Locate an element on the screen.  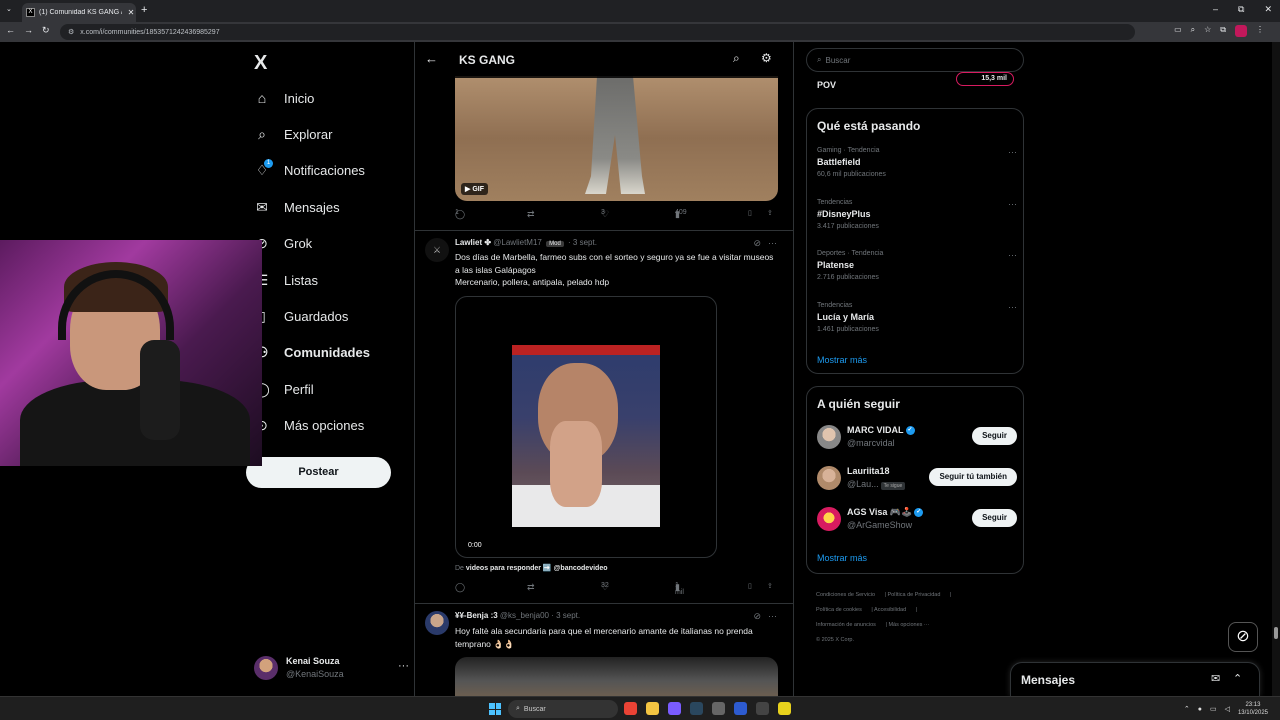
network-icon: ▭ is located at coordinates (1213, 709).